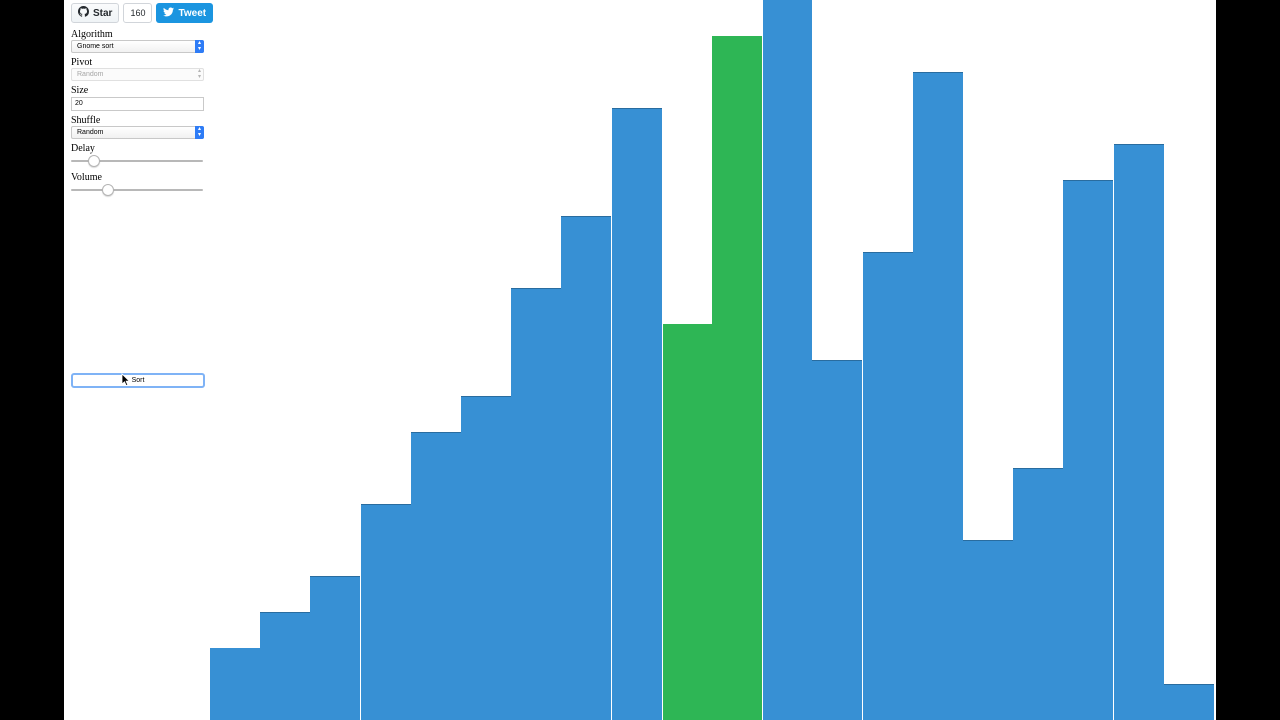 Image resolution: width=1280 pixels, height=720 pixels. What do you see at coordinates (126, 380) in the screenshot?
I see `mouse-pointer-icon` at bounding box center [126, 380].